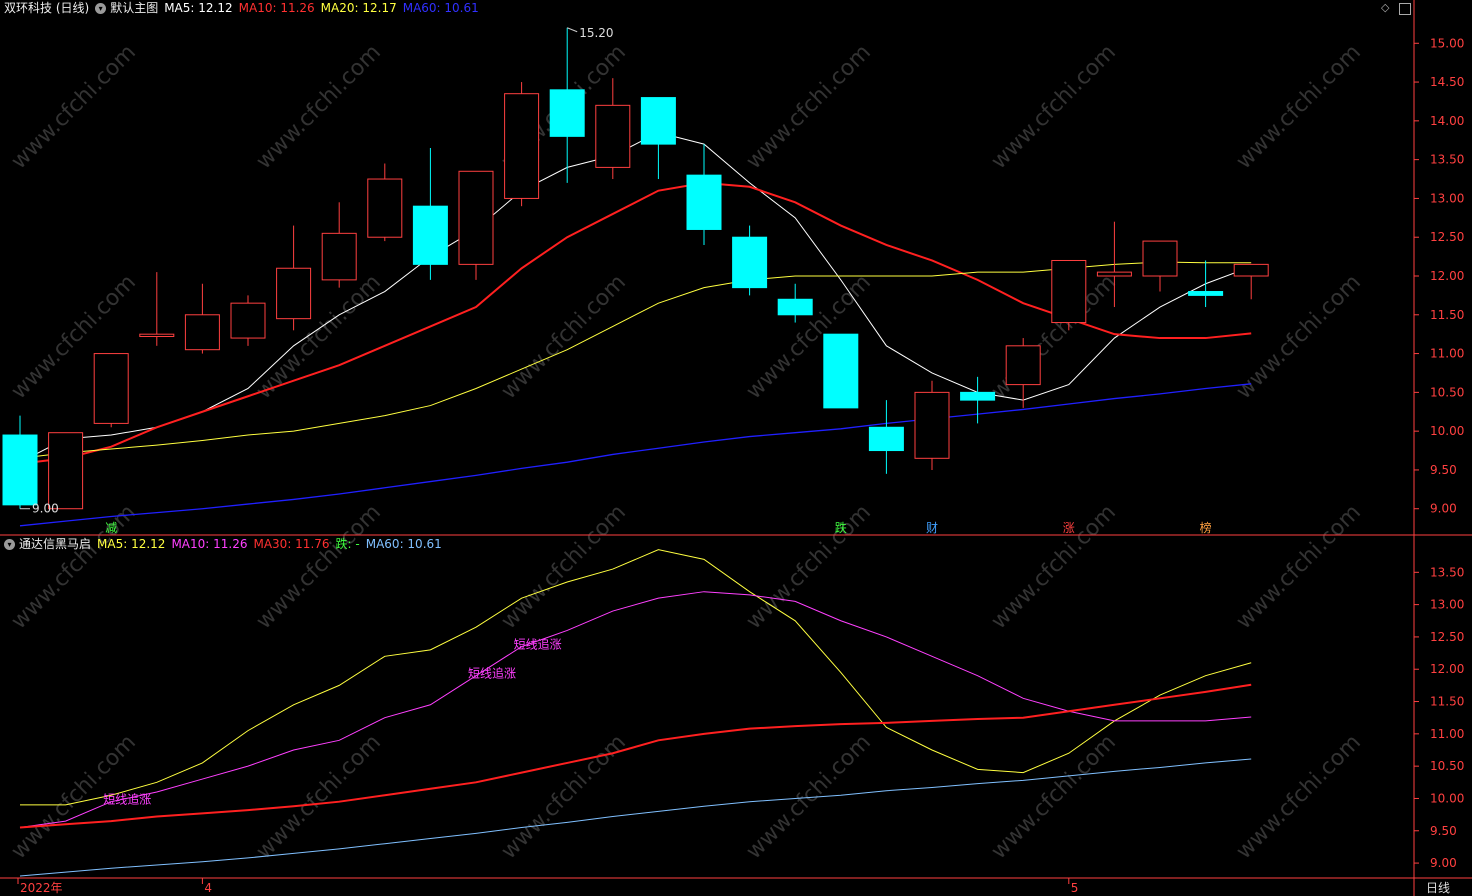 Image resolution: width=1472 pixels, height=896 pixels. What do you see at coordinates (134, 8) in the screenshot?
I see `main-panel-name: 默认主图` at bounding box center [134, 8].